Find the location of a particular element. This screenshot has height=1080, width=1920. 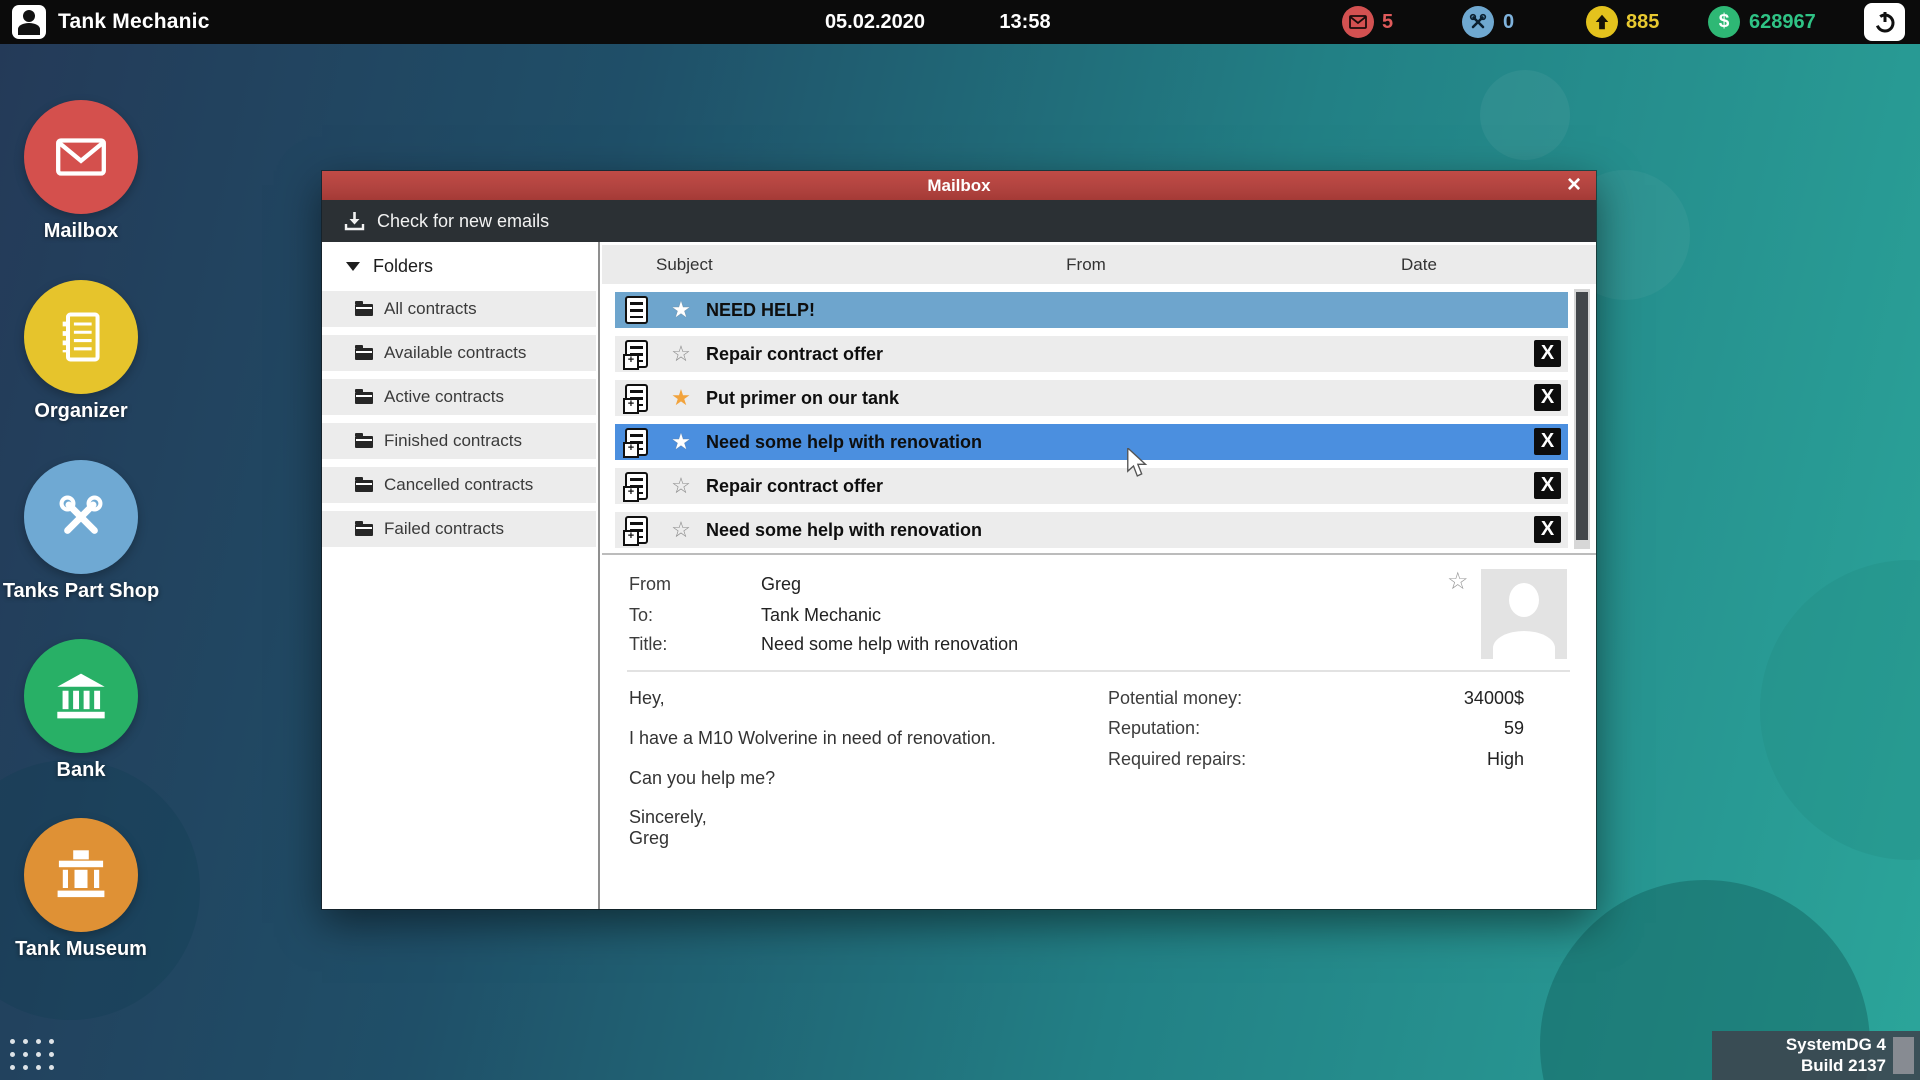

to-label: To: is located at coordinates (641, 615).